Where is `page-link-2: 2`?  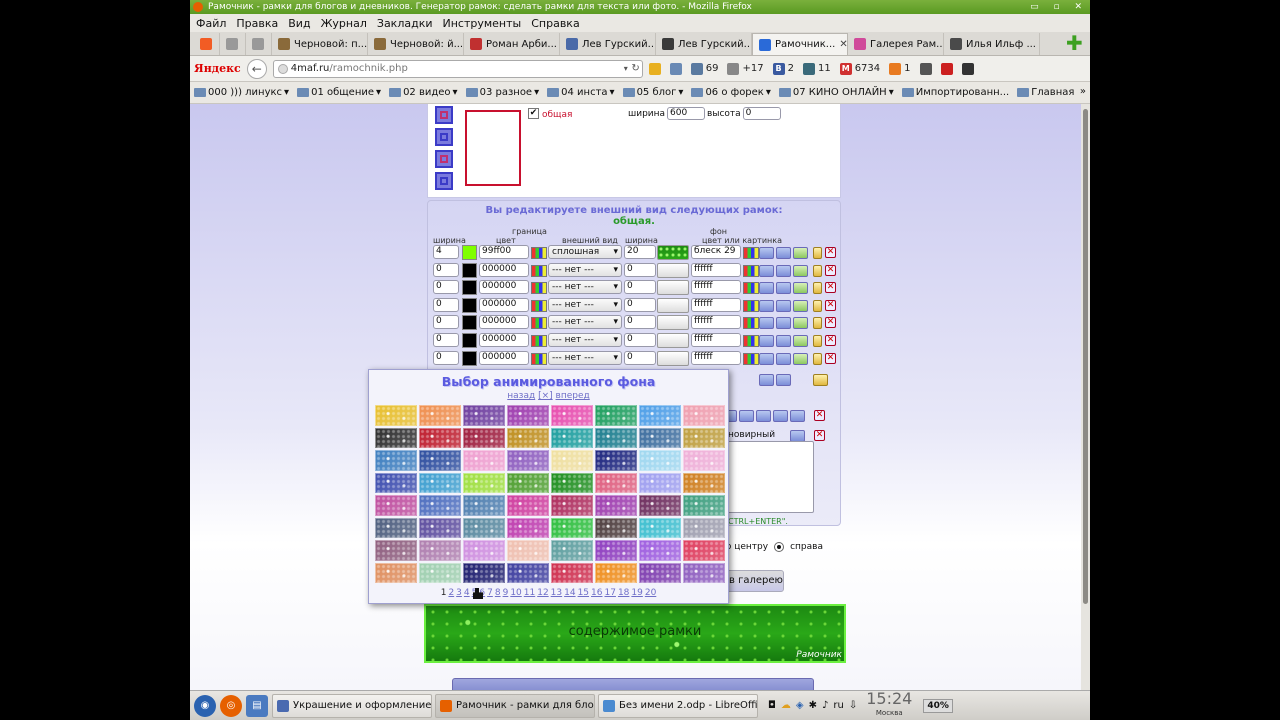 page-link-2: 2 is located at coordinates (451, 593).